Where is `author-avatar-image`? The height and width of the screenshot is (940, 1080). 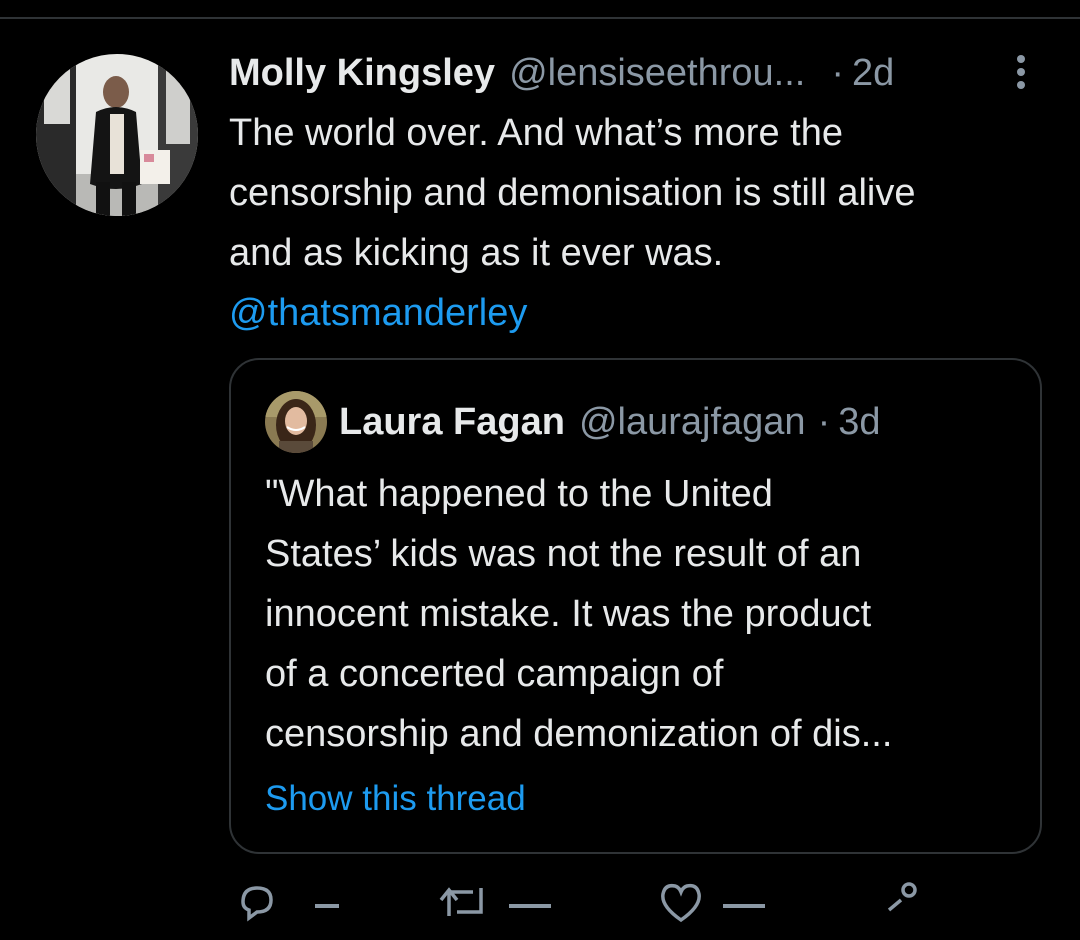 author-avatar-image is located at coordinates (117, 135).